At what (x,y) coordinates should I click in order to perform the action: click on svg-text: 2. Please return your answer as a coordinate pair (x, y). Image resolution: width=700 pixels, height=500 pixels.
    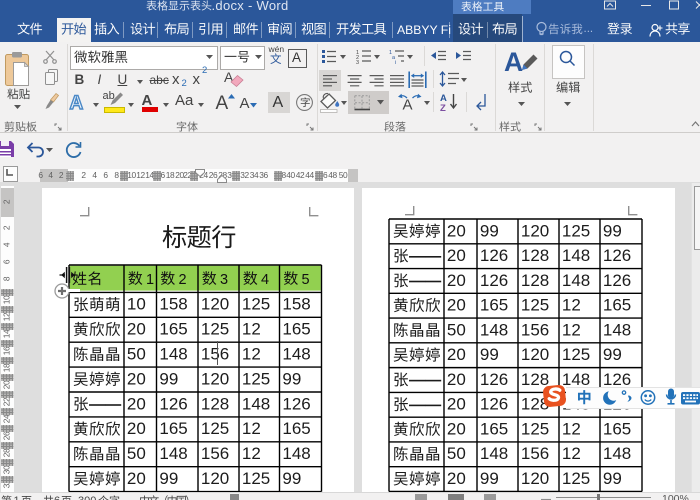
    Looking at the image, I should click on (183, 280).